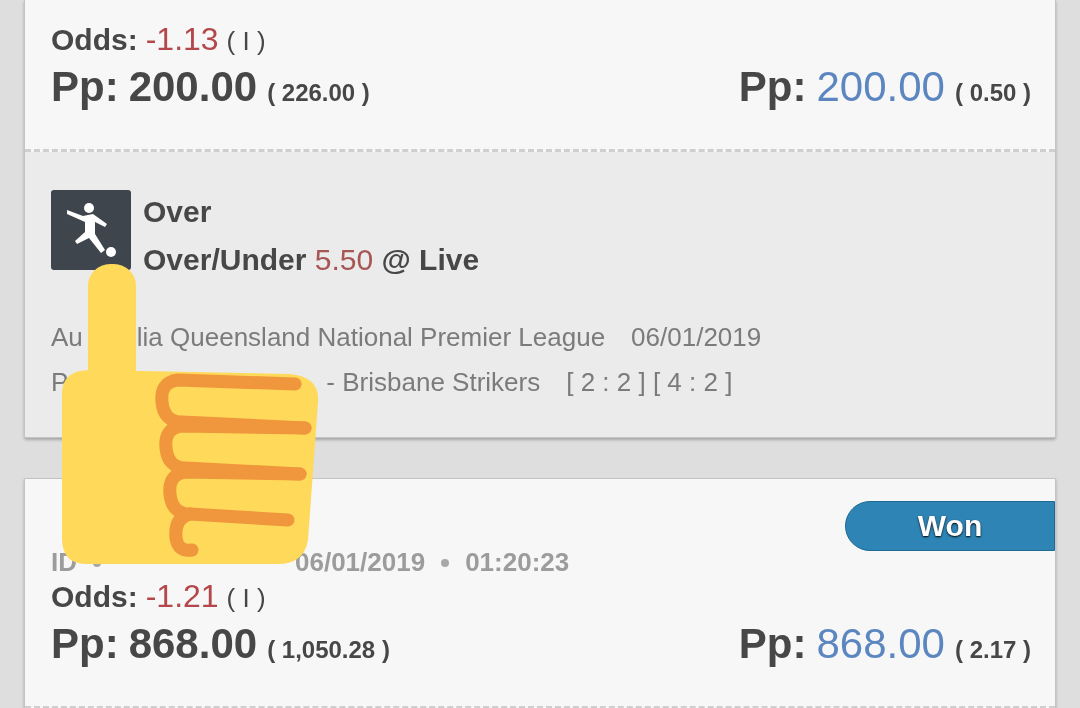 This screenshot has height=708, width=1080. What do you see at coordinates (880, 644) in the screenshot?
I see `payout-value: 868.00` at bounding box center [880, 644].